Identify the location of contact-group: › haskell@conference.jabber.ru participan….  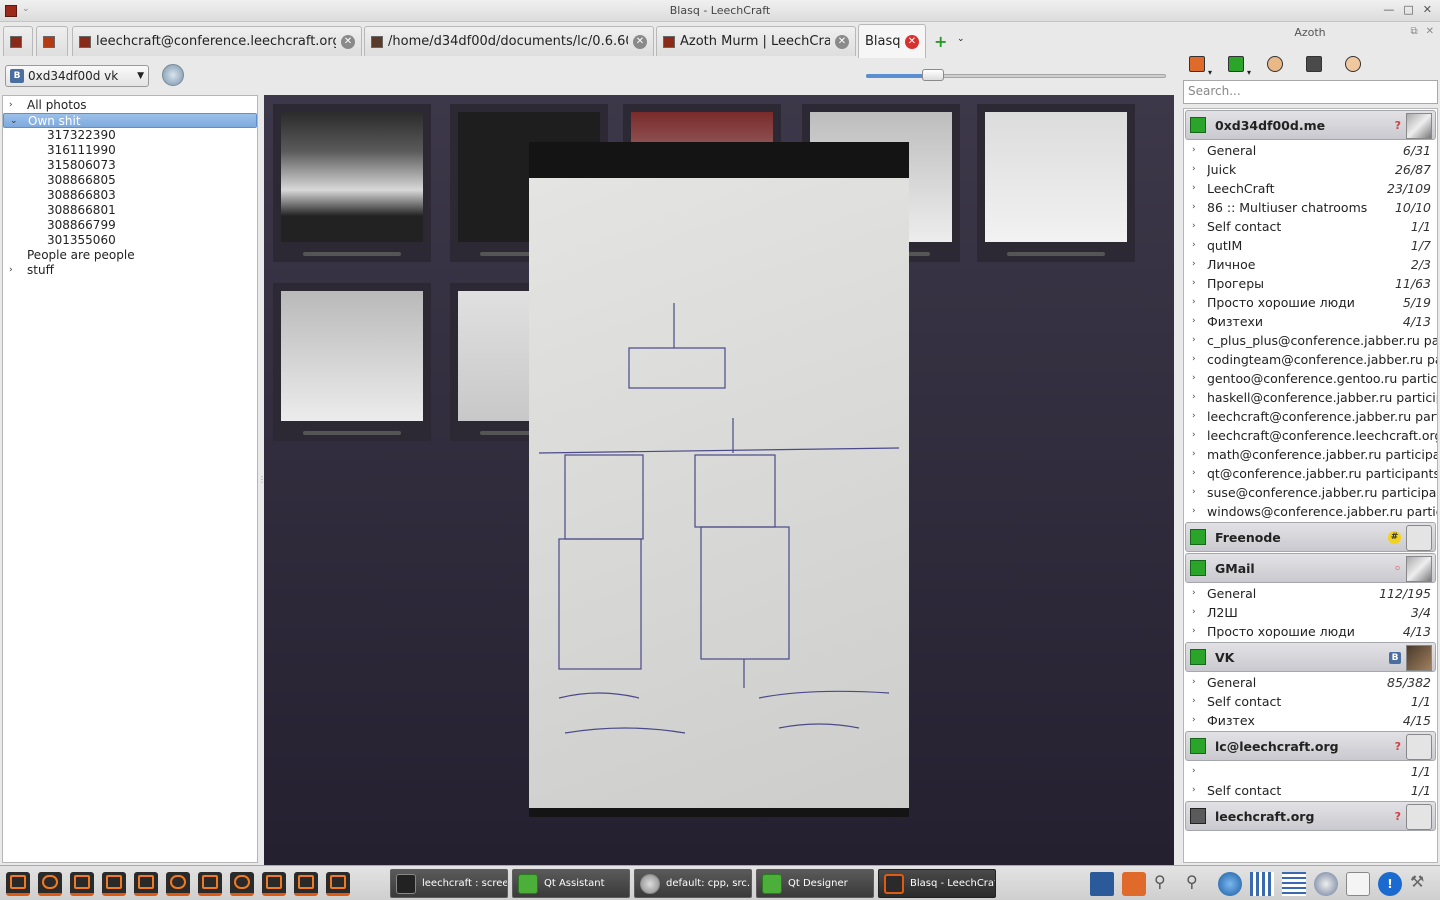
(1310, 397).